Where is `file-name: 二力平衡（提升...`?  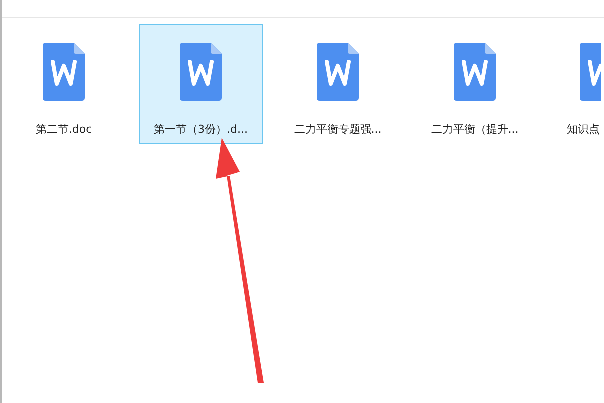 file-name: 二力平衡（提升... is located at coordinates (475, 129).